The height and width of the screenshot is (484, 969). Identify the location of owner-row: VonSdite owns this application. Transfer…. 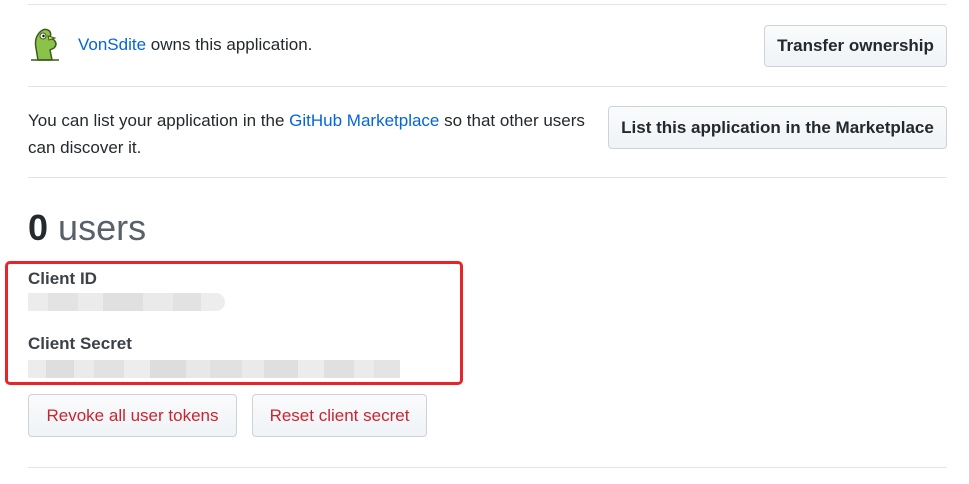
(487, 46).